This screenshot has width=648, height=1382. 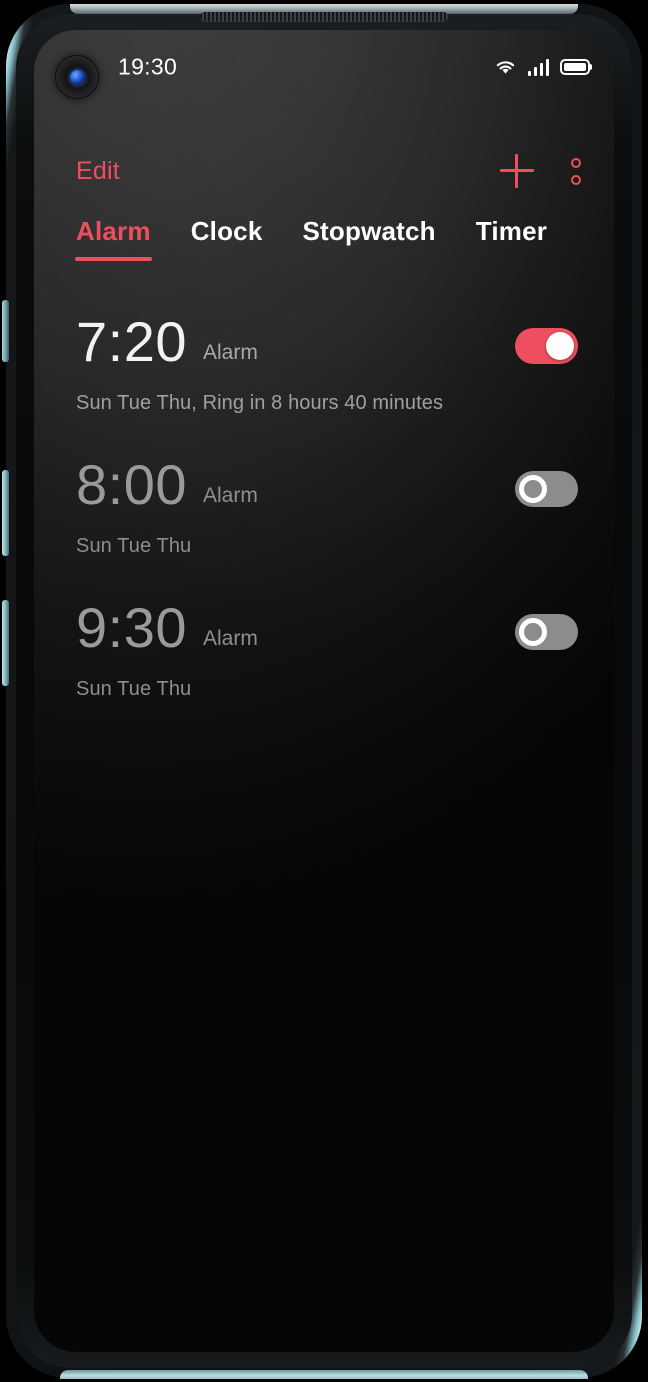 What do you see at coordinates (327, 342) in the screenshot?
I see `alarm-primary-line: 7:20 Alarm` at bounding box center [327, 342].